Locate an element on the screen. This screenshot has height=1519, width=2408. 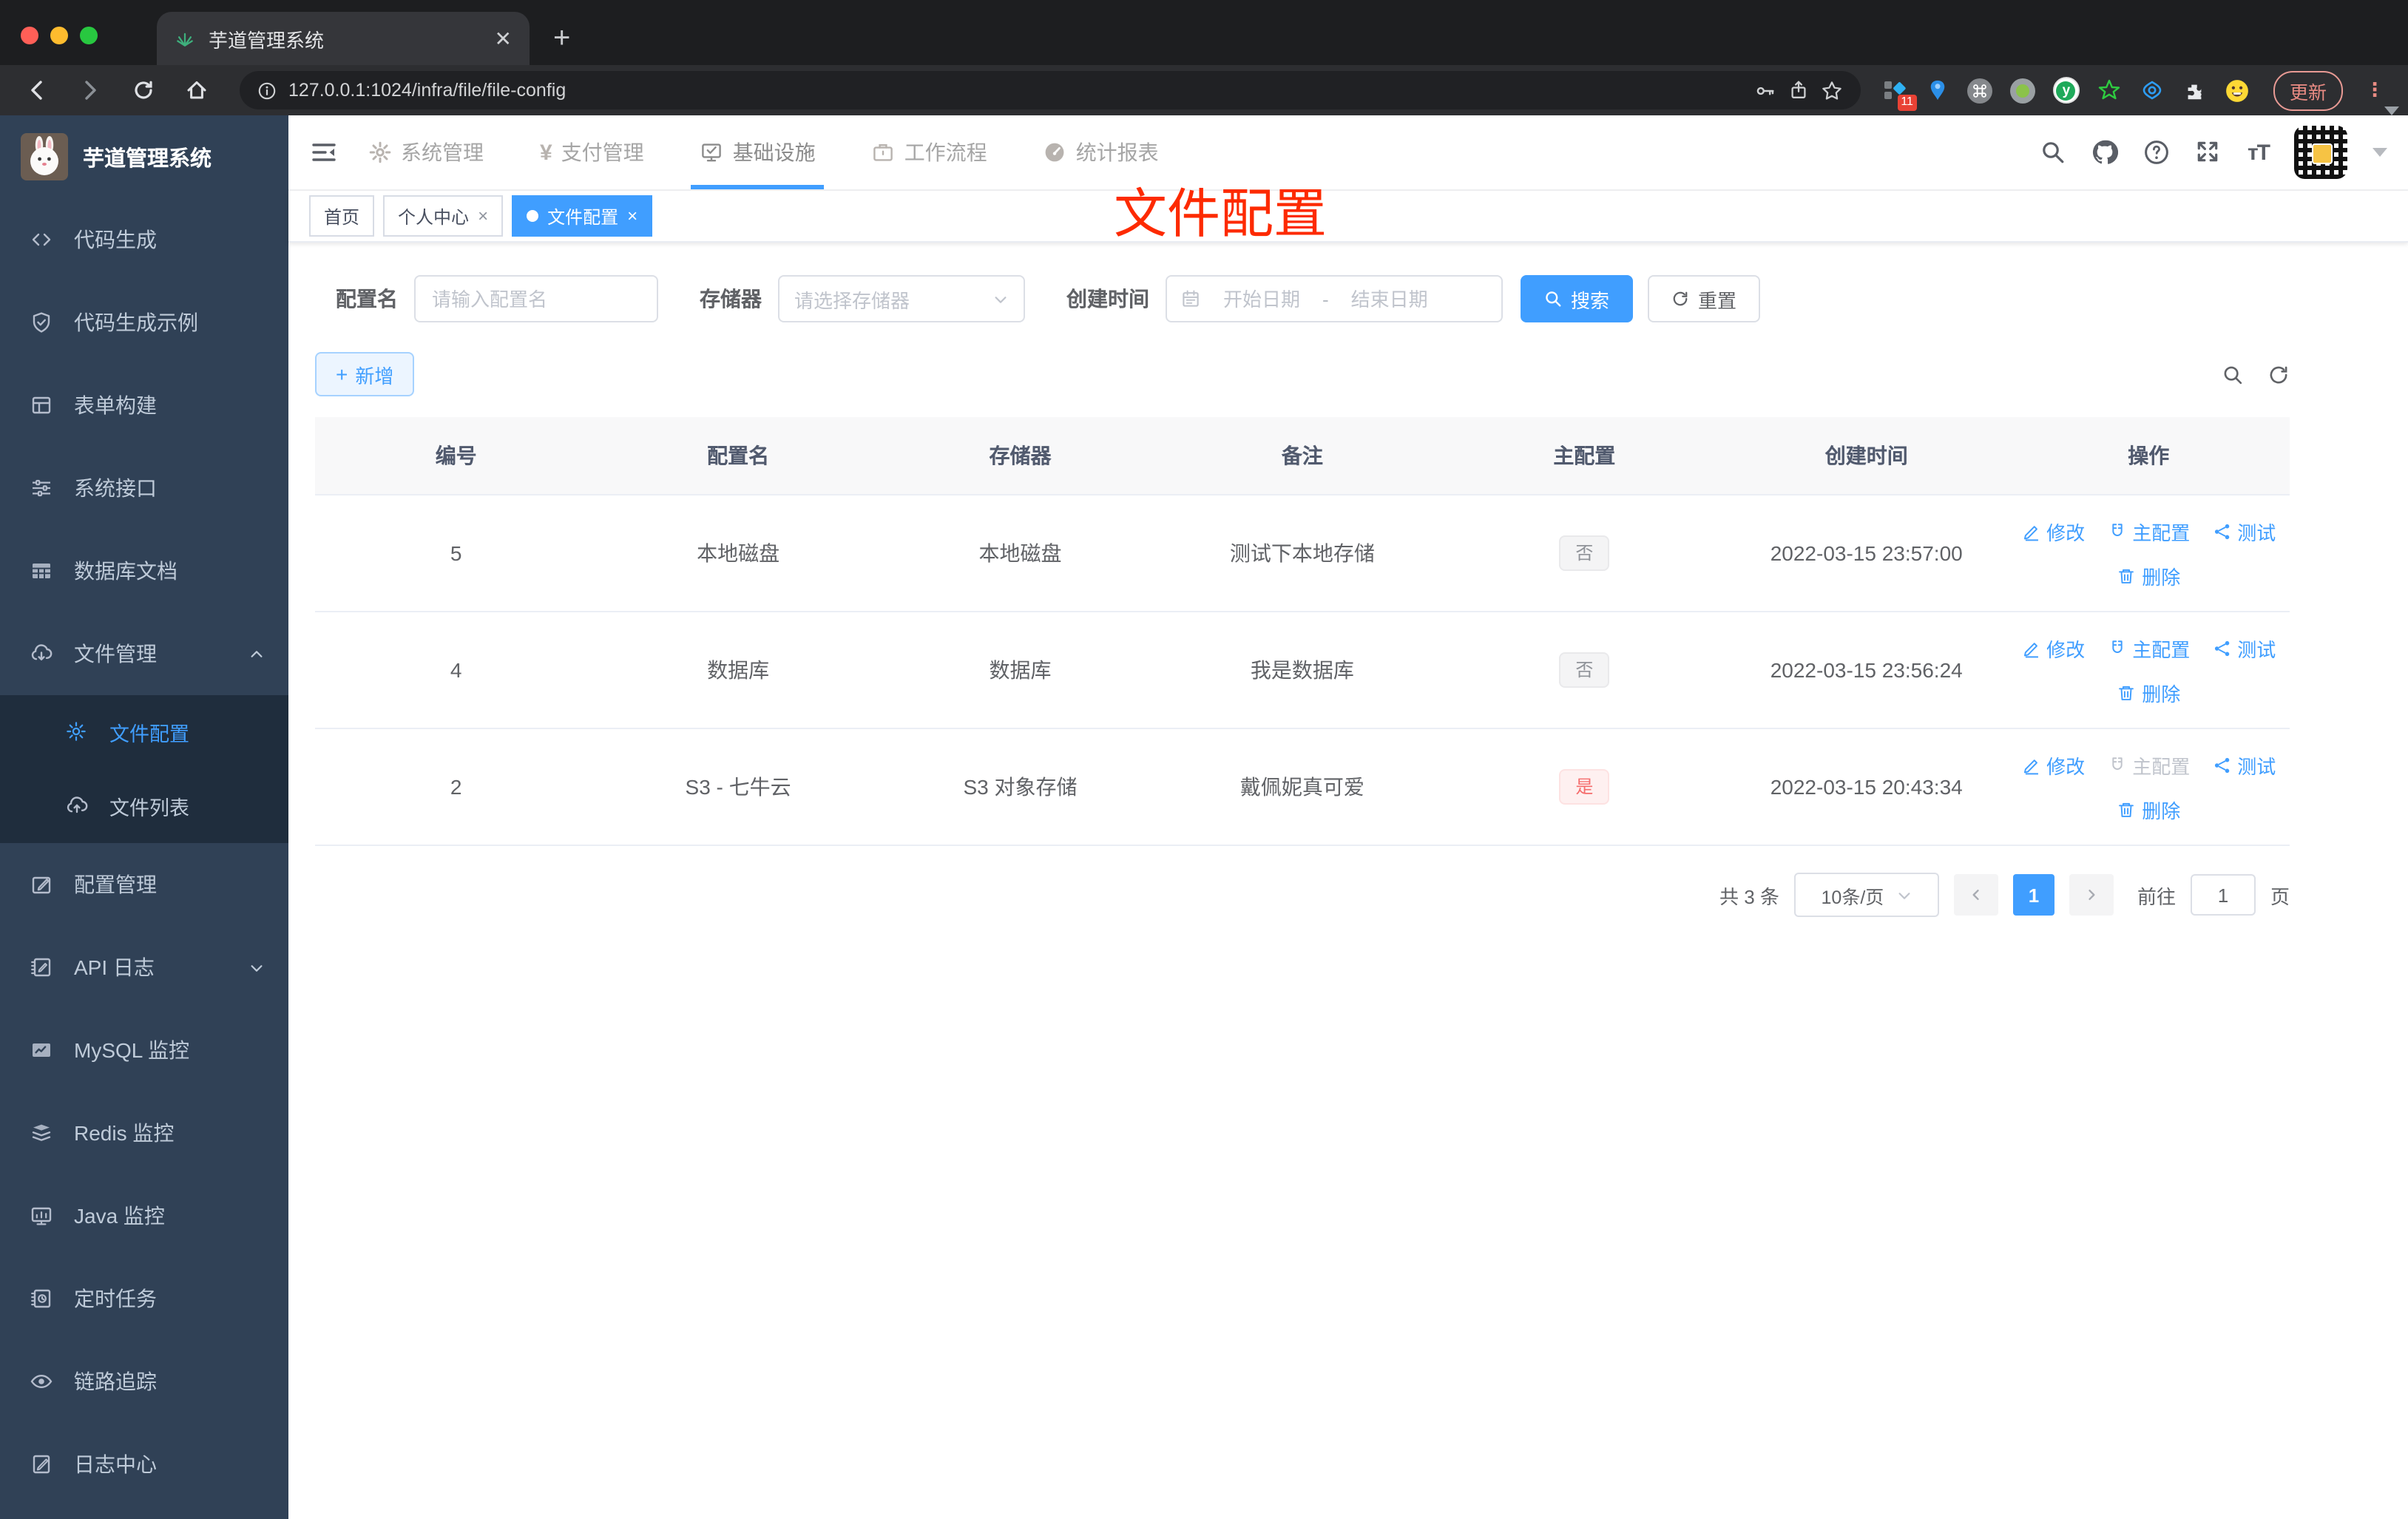
window-close-button is located at coordinates (29, 35).